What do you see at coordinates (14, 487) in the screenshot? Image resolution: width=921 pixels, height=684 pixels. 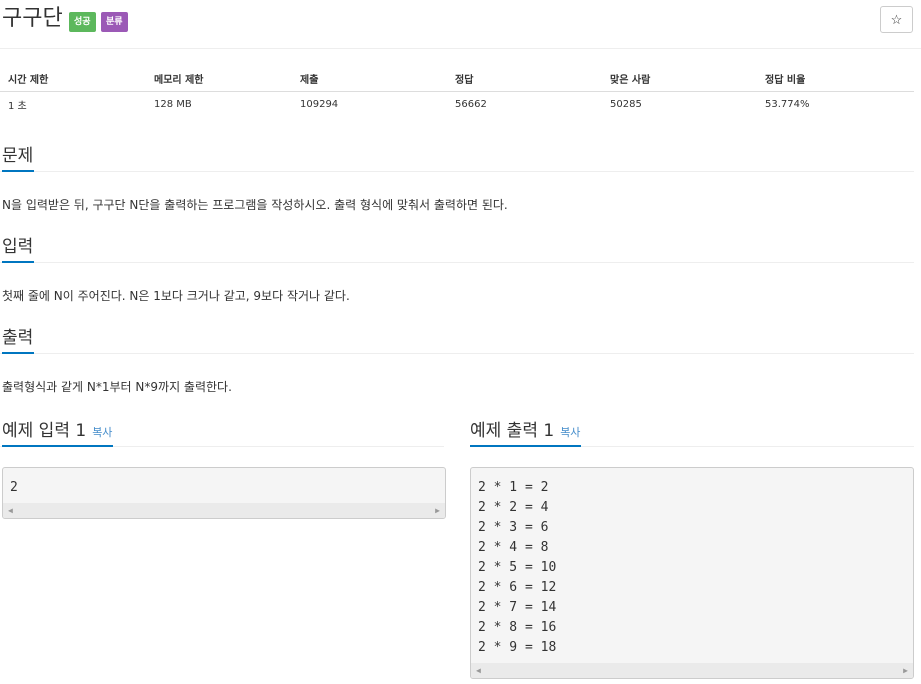 I see `sample-input-content: 2` at bounding box center [14, 487].